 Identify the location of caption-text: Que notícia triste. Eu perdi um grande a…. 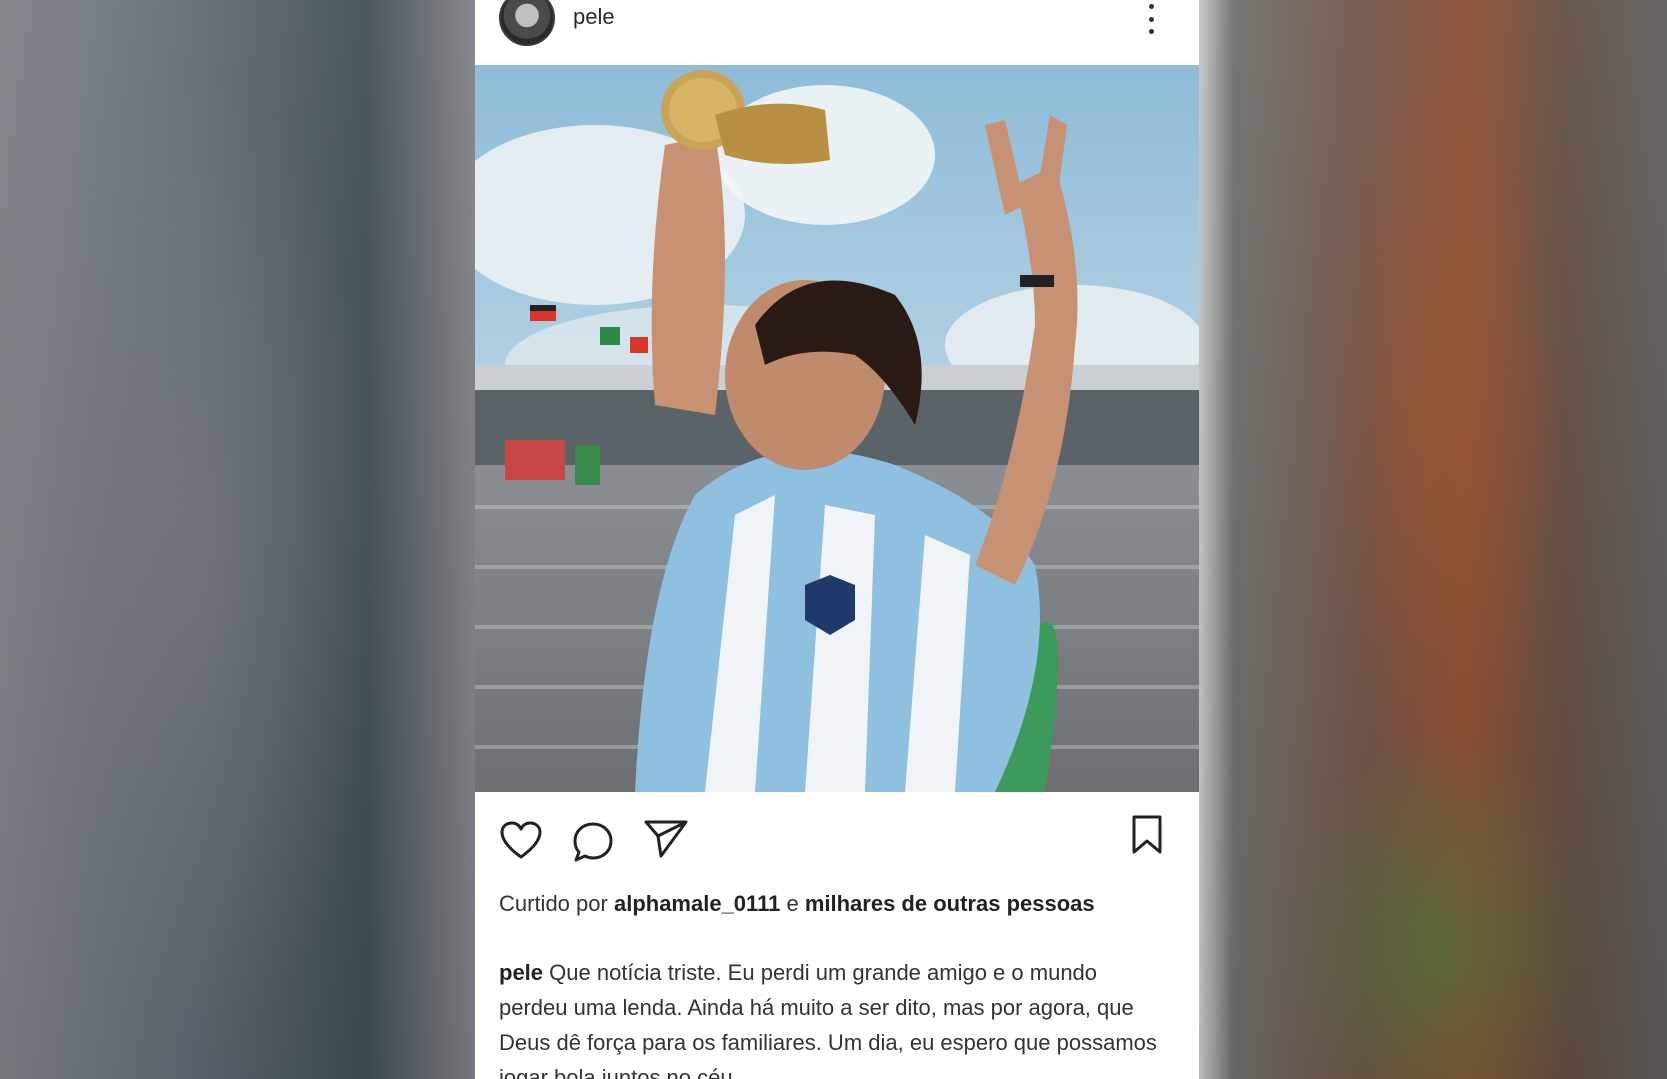
(828, 1019).